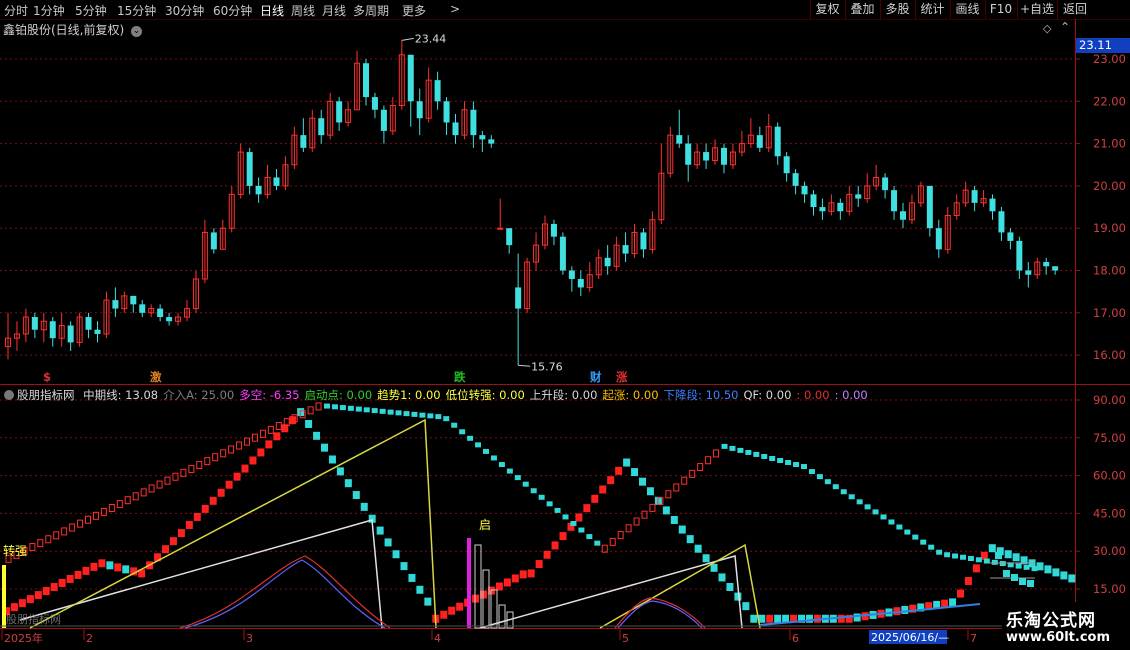 This screenshot has height=650, width=1130. I want to click on indicator-value-6: 上升段: 0.00, so click(563, 395).